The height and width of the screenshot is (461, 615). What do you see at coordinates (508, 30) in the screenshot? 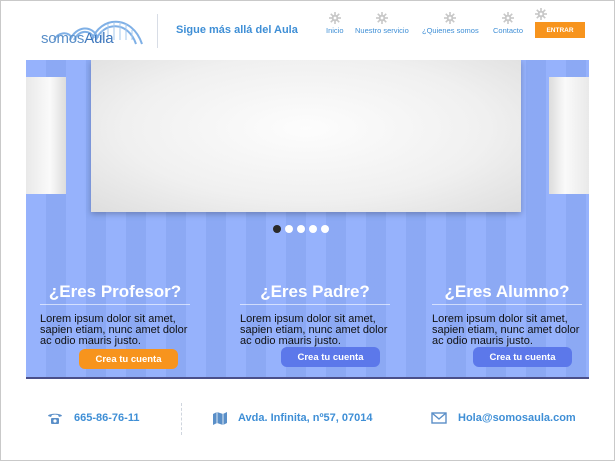
I see `nav-label: Contacto` at bounding box center [508, 30].